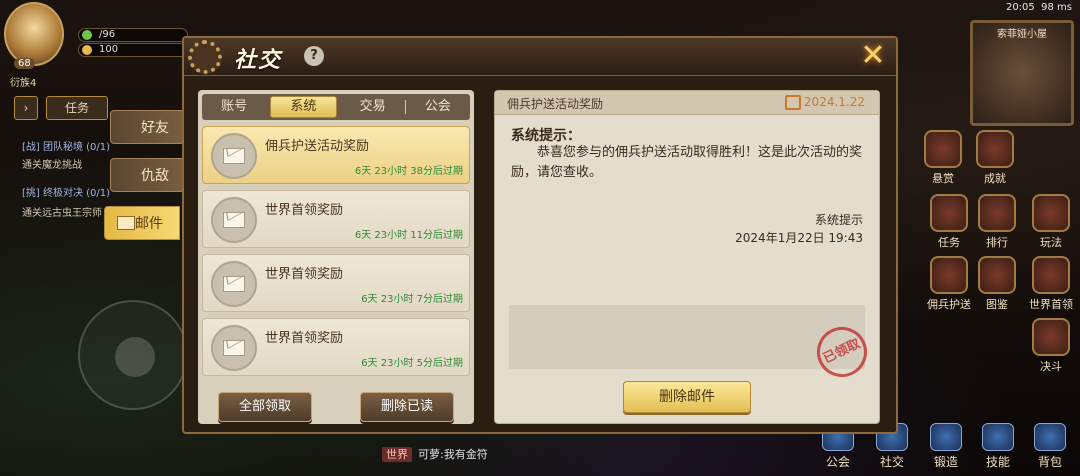  I want to click on gameplay-button: 玩法, so click(1051, 222).